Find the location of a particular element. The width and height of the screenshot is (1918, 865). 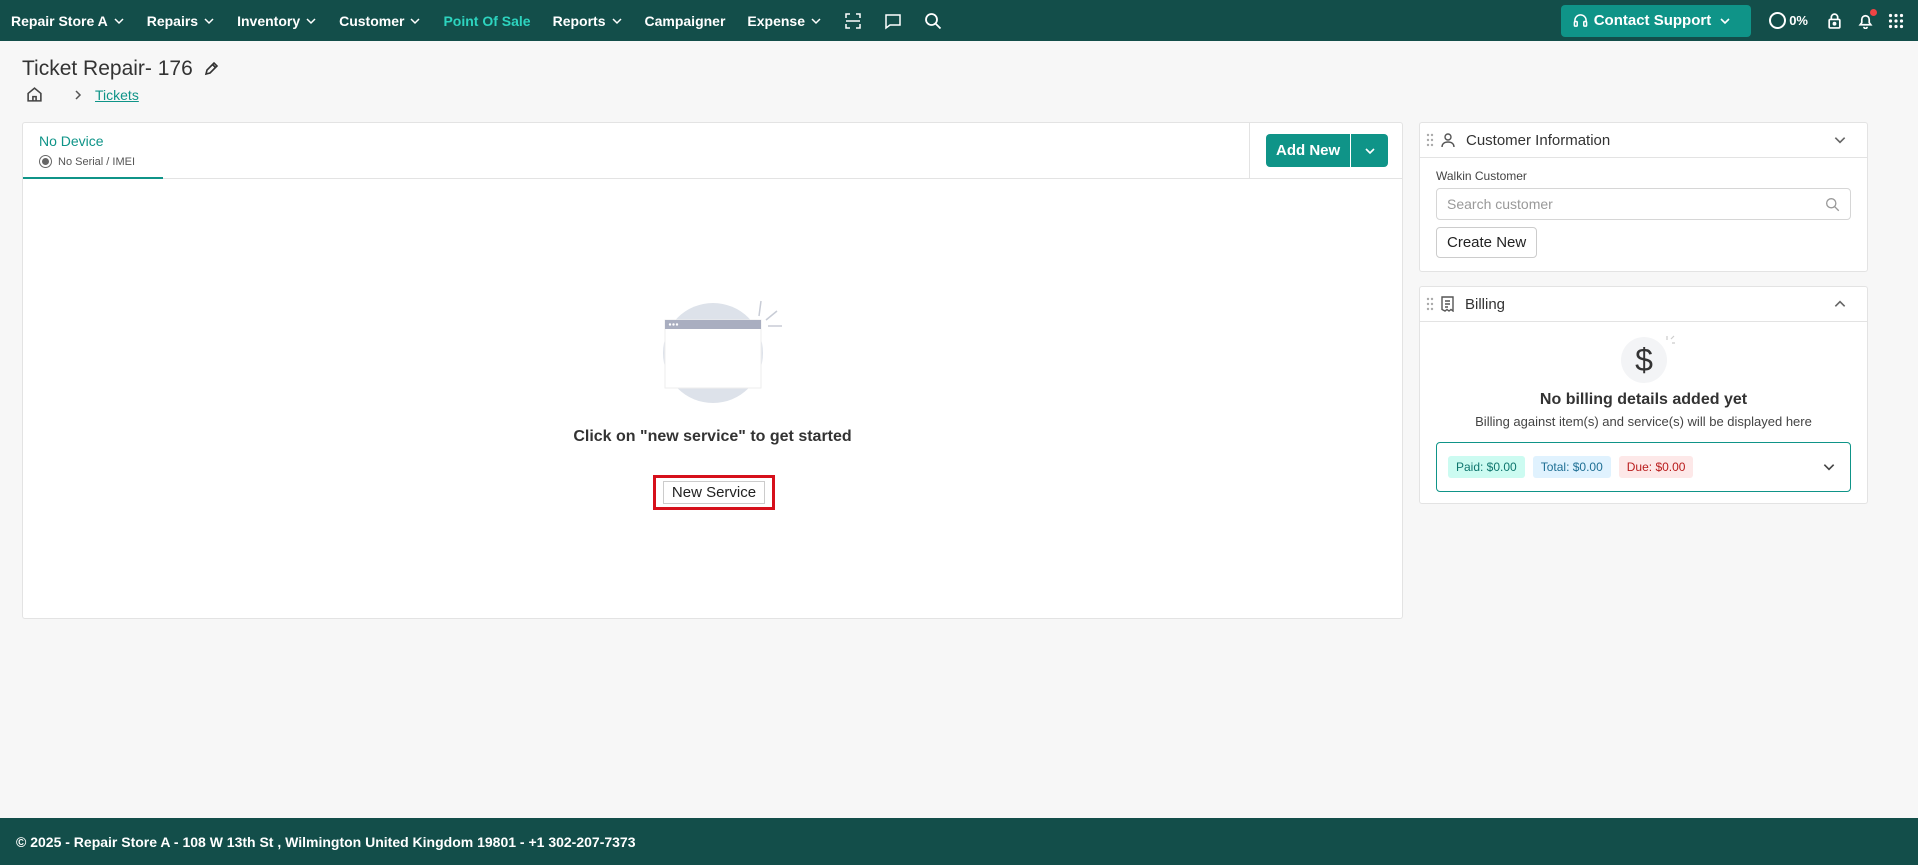

progress-text: 0% is located at coordinates (1798, 20).